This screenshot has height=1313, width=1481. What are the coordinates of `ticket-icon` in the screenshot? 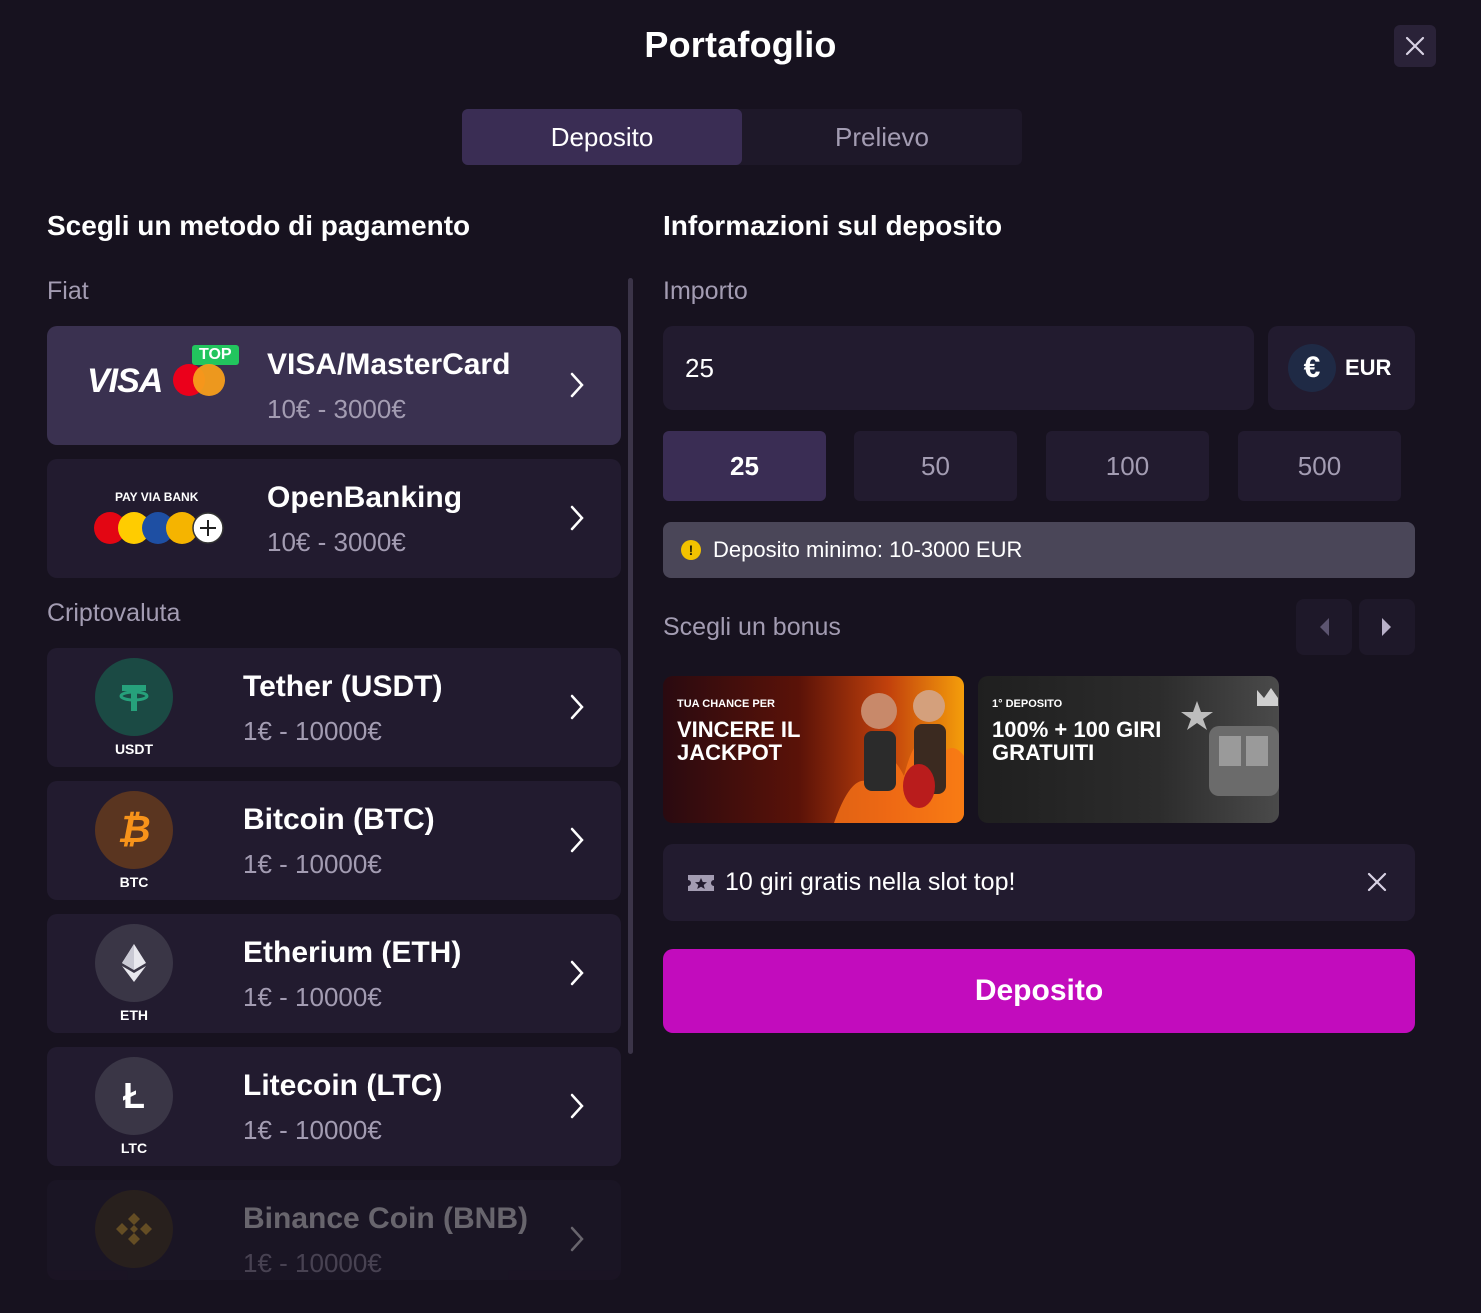 It's located at (701, 882).